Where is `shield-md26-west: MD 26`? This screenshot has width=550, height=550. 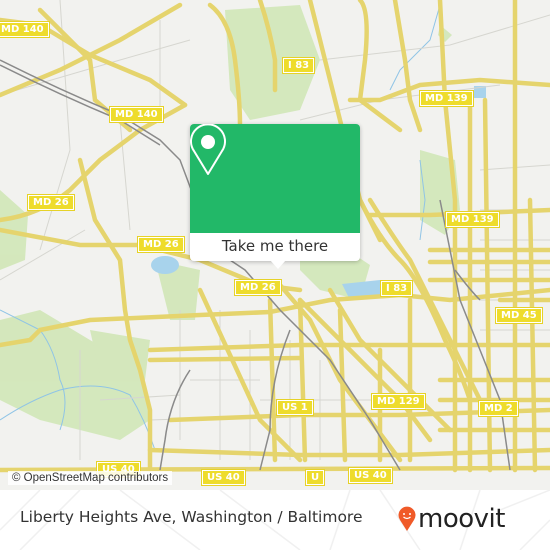 shield-md26-west: MD 26 is located at coordinates (51, 202).